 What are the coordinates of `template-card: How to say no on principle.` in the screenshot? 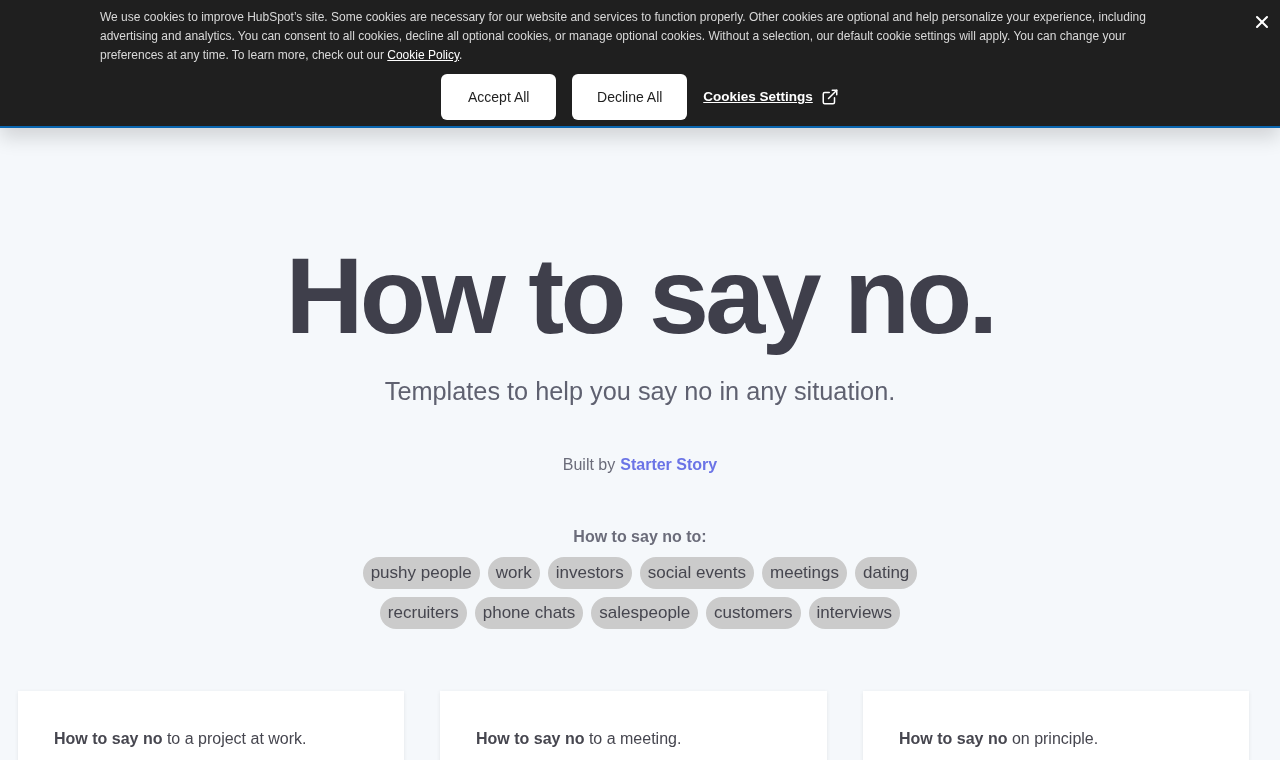 It's located at (1056, 725).